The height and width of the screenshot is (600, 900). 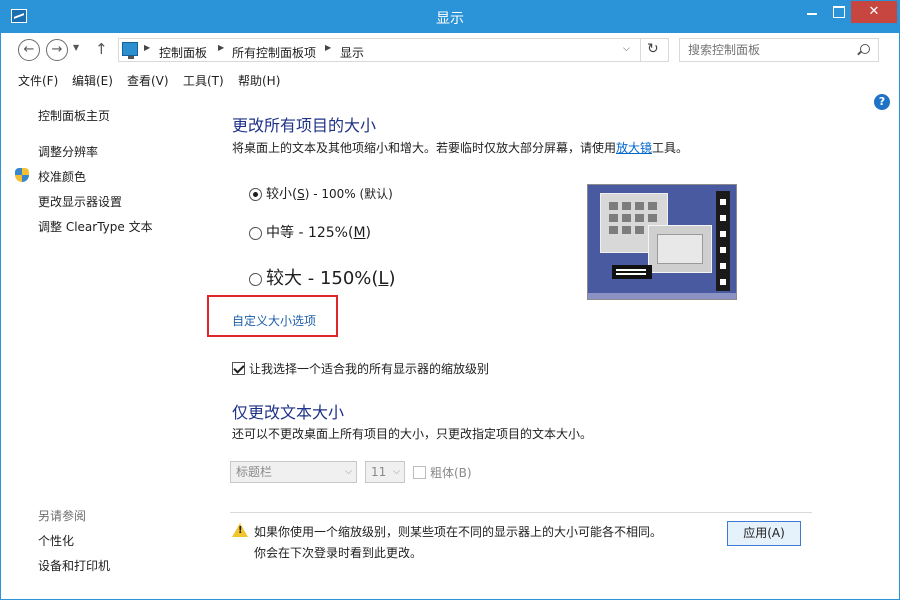 I want to click on scaling-level-checkbox, so click(x=238, y=368).